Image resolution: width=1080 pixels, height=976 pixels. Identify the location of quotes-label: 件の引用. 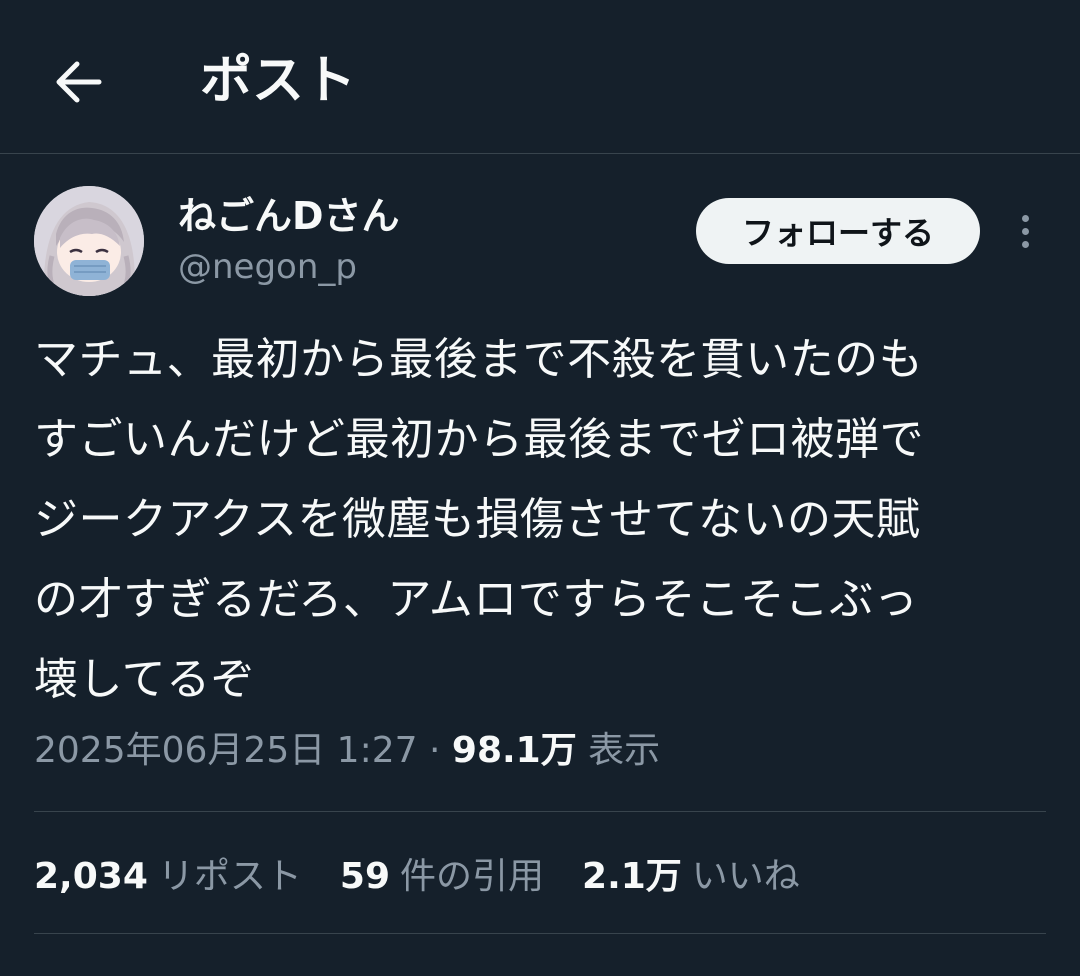
(472, 876).